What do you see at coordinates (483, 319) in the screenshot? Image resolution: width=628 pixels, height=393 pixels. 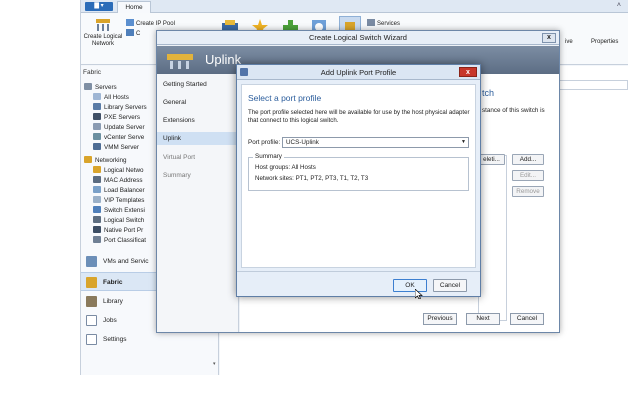 I see `next-button: Next` at bounding box center [483, 319].